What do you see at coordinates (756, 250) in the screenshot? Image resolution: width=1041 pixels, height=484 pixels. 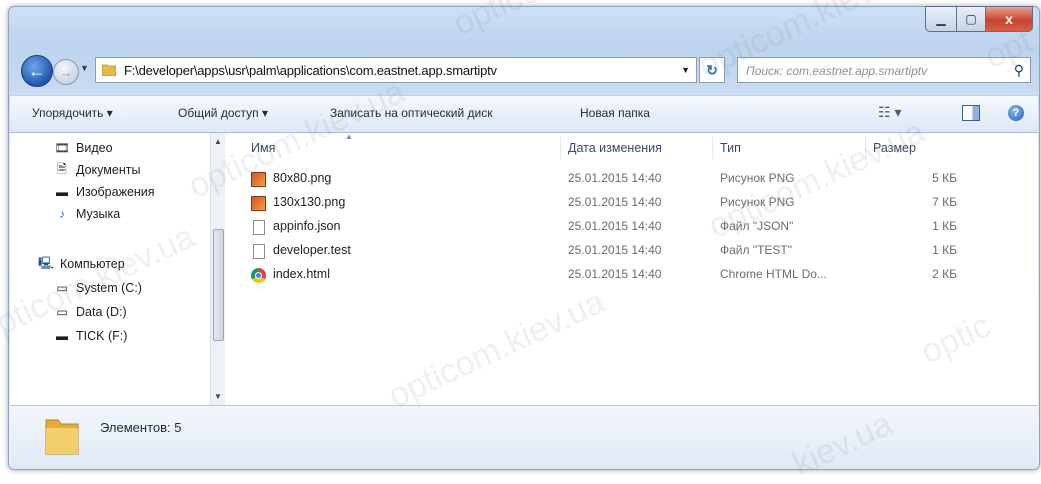 I see `file-type: Файл "TEST"` at bounding box center [756, 250].